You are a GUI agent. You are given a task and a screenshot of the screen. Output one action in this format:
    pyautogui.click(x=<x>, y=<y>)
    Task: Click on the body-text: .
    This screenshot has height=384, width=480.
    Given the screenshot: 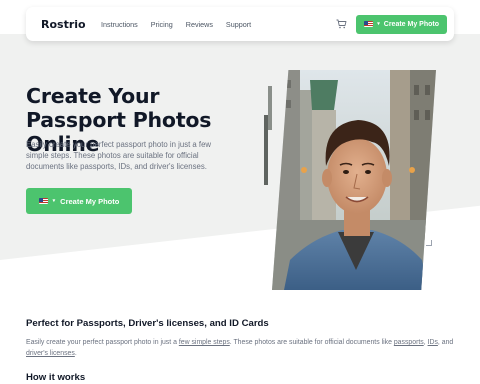 What is the action you would take?
    pyautogui.click(x=75, y=353)
    